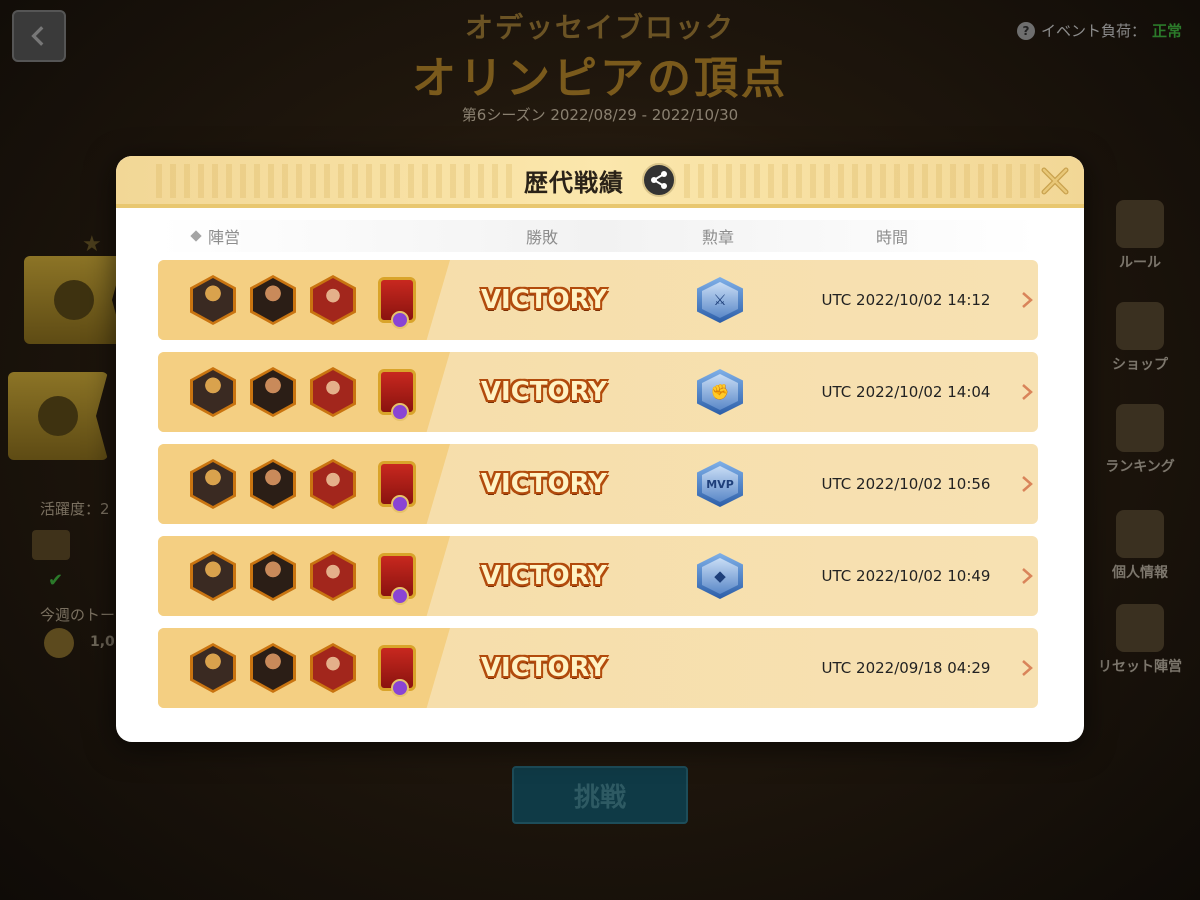  What do you see at coordinates (891, 237) in the screenshot?
I see `column-time: 時間` at bounding box center [891, 237].